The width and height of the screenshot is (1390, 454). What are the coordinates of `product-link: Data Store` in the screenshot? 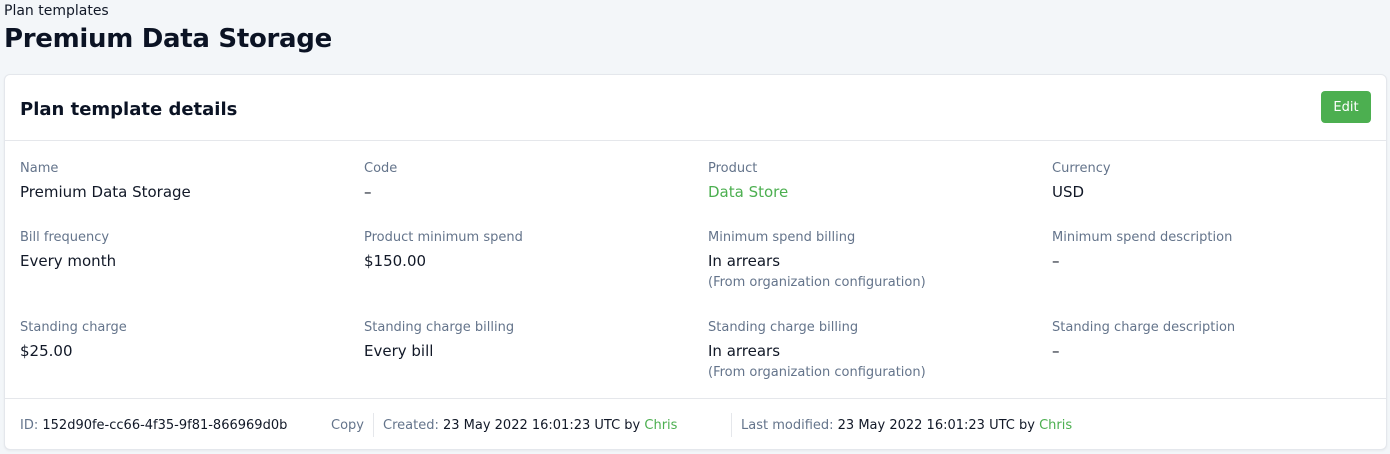 It's located at (748, 192).